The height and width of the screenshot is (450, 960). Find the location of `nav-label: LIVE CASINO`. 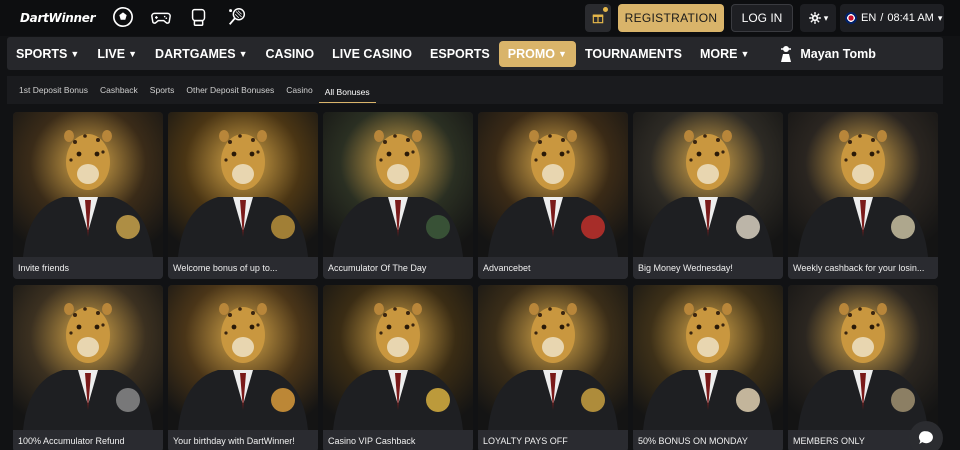

nav-label: LIVE CASINO is located at coordinates (372, 53).